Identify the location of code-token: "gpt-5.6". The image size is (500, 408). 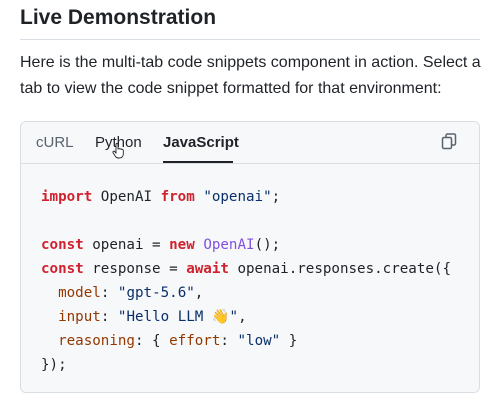
(156, 293).